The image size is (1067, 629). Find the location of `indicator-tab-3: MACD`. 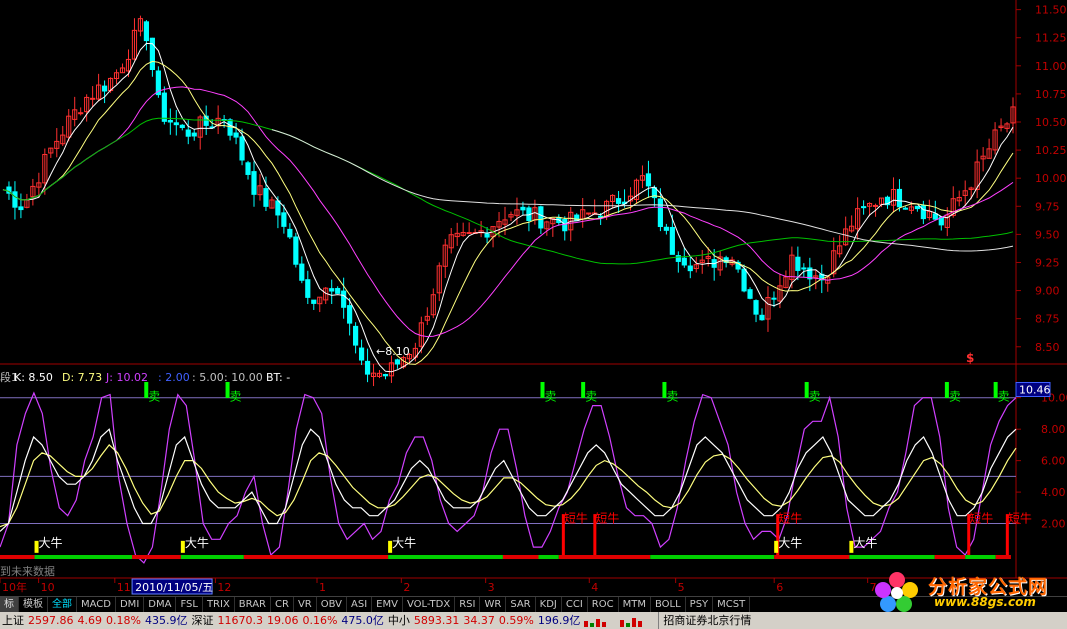

indicator-tab-3: MACD is located at coordinates (96, 605).